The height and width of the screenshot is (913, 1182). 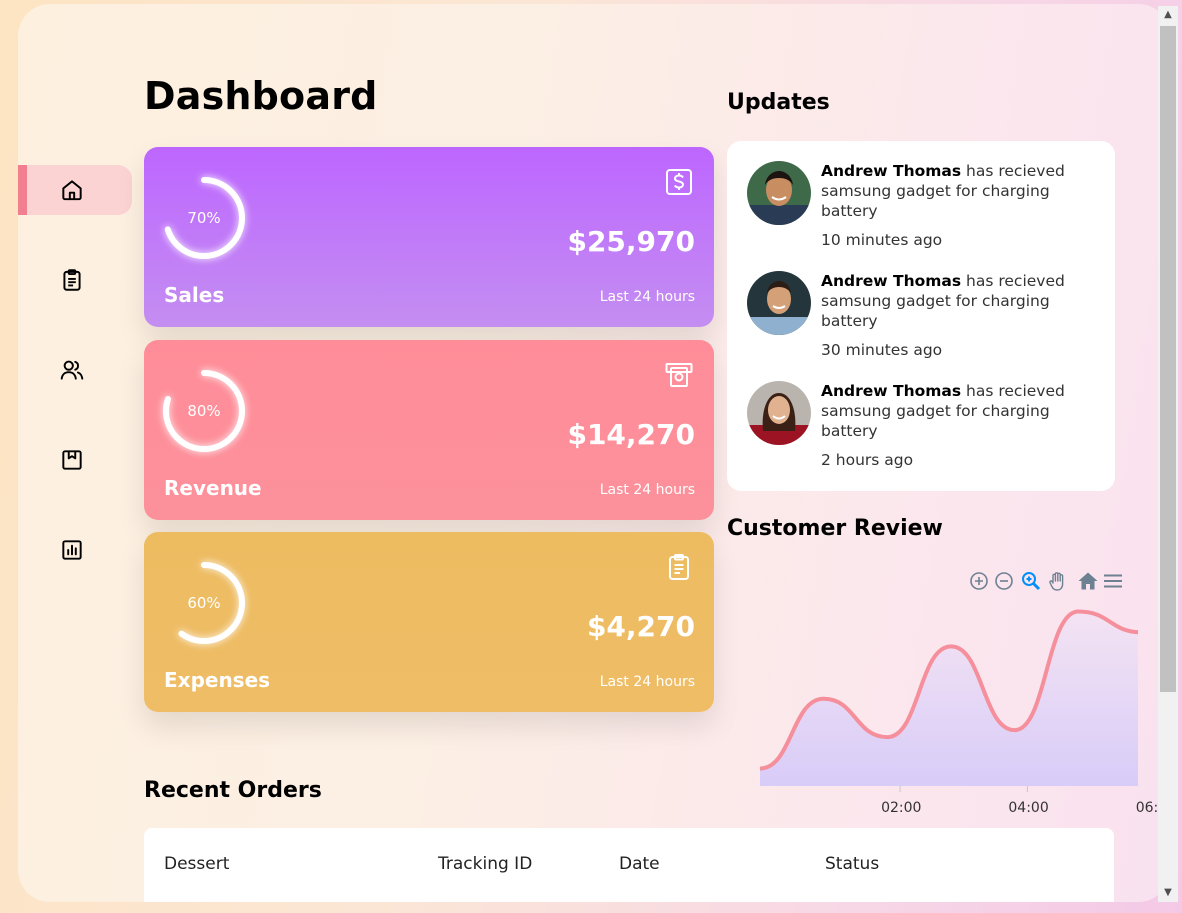 I want to click on revenue-percent: 80%, so click(x=204, y=411).